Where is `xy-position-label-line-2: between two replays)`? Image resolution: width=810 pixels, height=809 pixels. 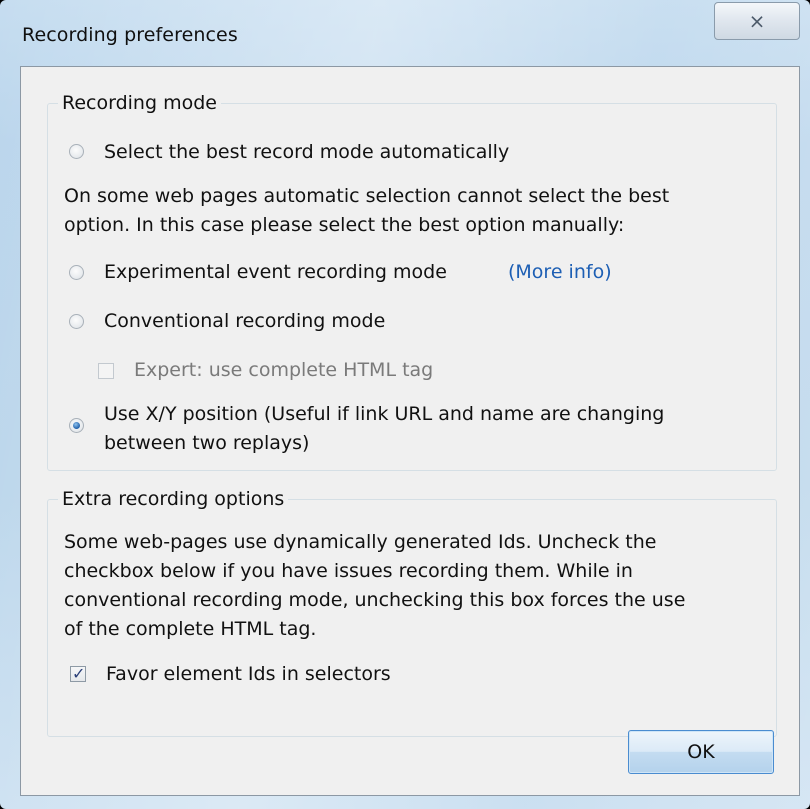
xy-position-label-line-2: between two replays) is located at coordinates (206, 443).